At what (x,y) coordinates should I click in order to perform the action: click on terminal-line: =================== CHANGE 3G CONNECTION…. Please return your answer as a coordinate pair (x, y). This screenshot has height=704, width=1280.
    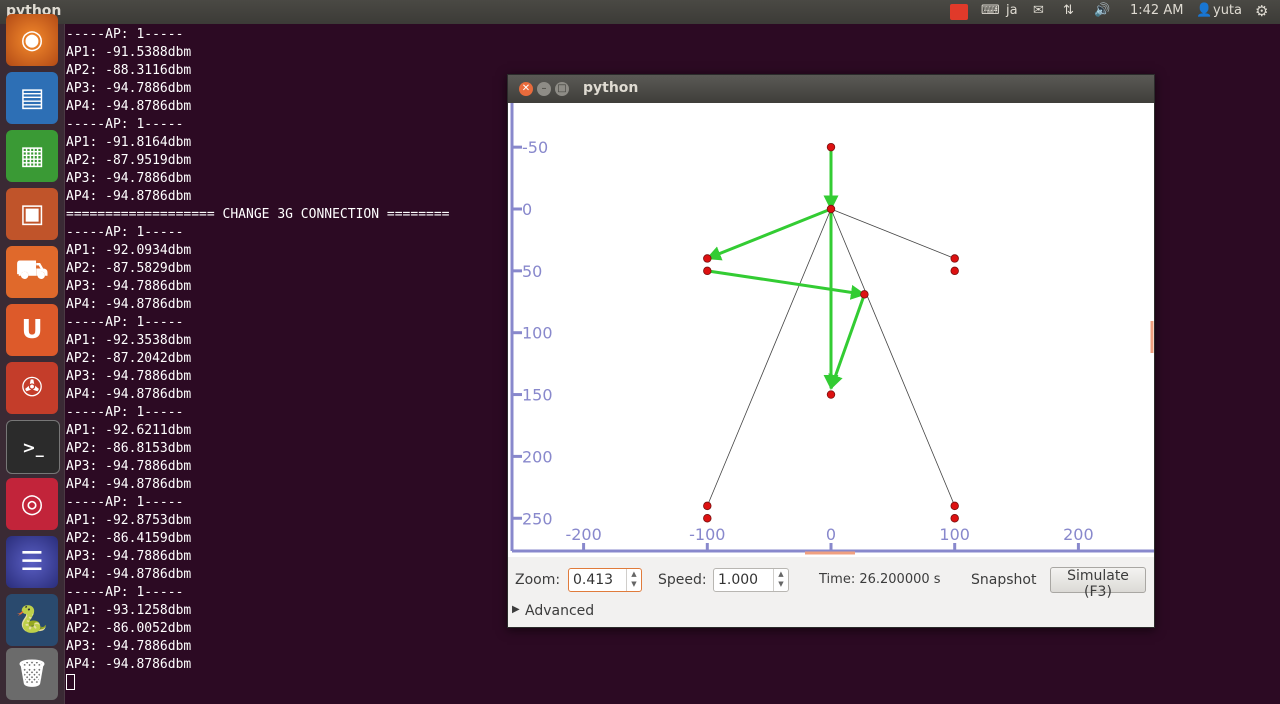
    Looking at the image, I should click on (258, 214).